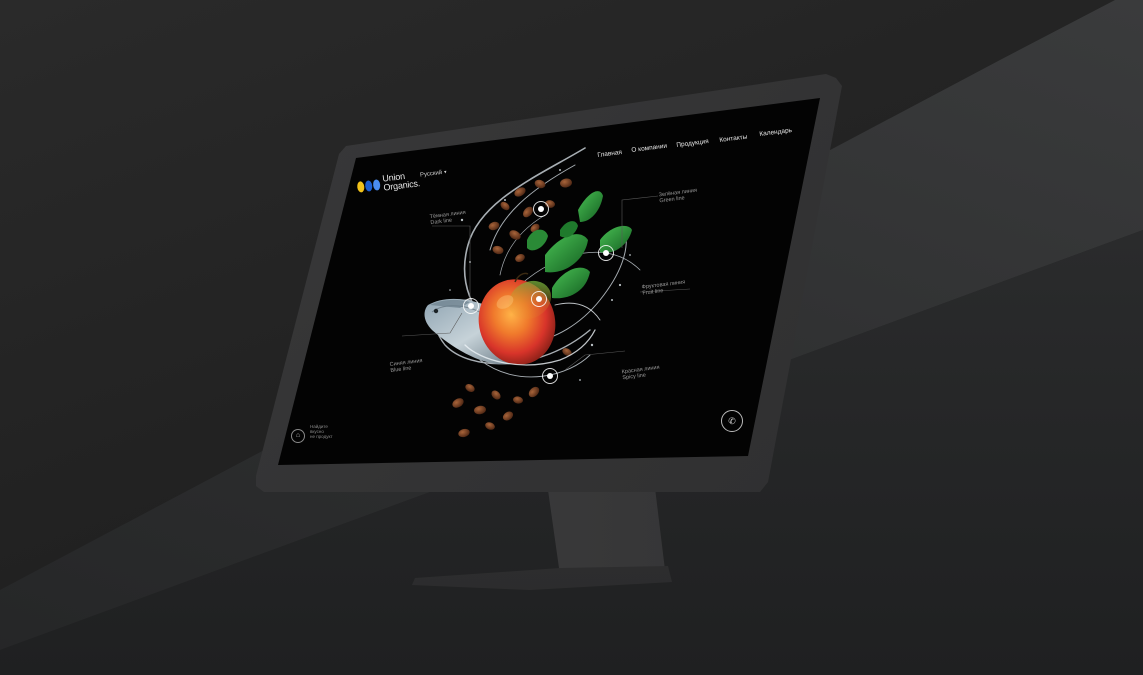 This screenshot has width=1143, height=675. I want to click on call-button: ✆, so click(732, 421).